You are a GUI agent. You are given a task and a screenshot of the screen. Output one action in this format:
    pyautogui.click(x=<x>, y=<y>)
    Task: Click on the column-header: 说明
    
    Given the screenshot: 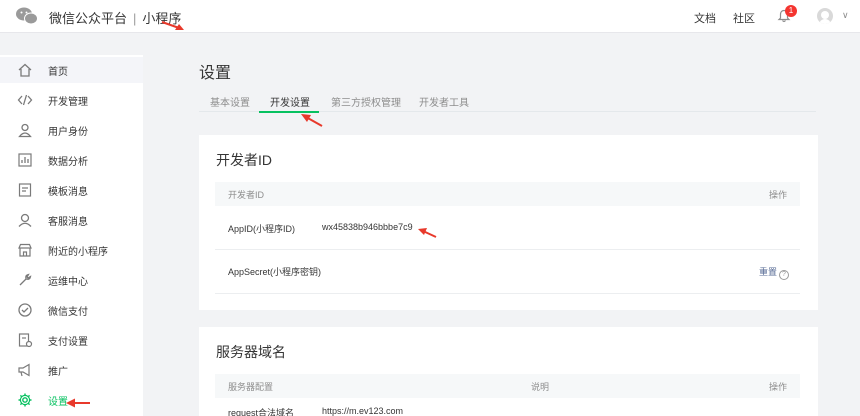 What is the action you would take?
    pyautogui.click(x=540, y=387)
    